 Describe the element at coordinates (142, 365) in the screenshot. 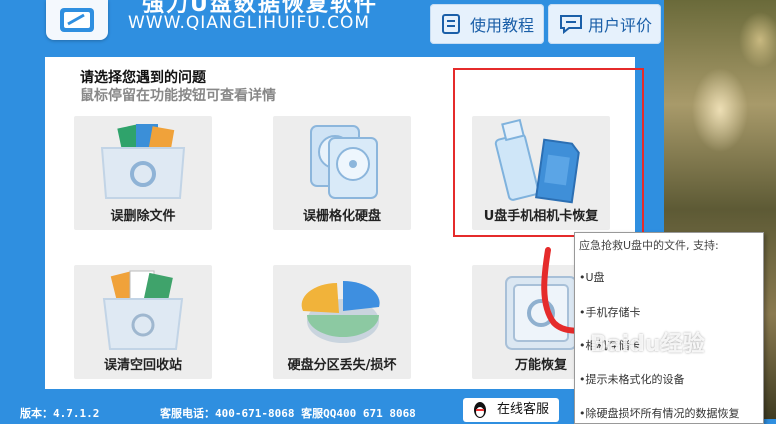

I see `tile-label: 误清空回收站` at that location.